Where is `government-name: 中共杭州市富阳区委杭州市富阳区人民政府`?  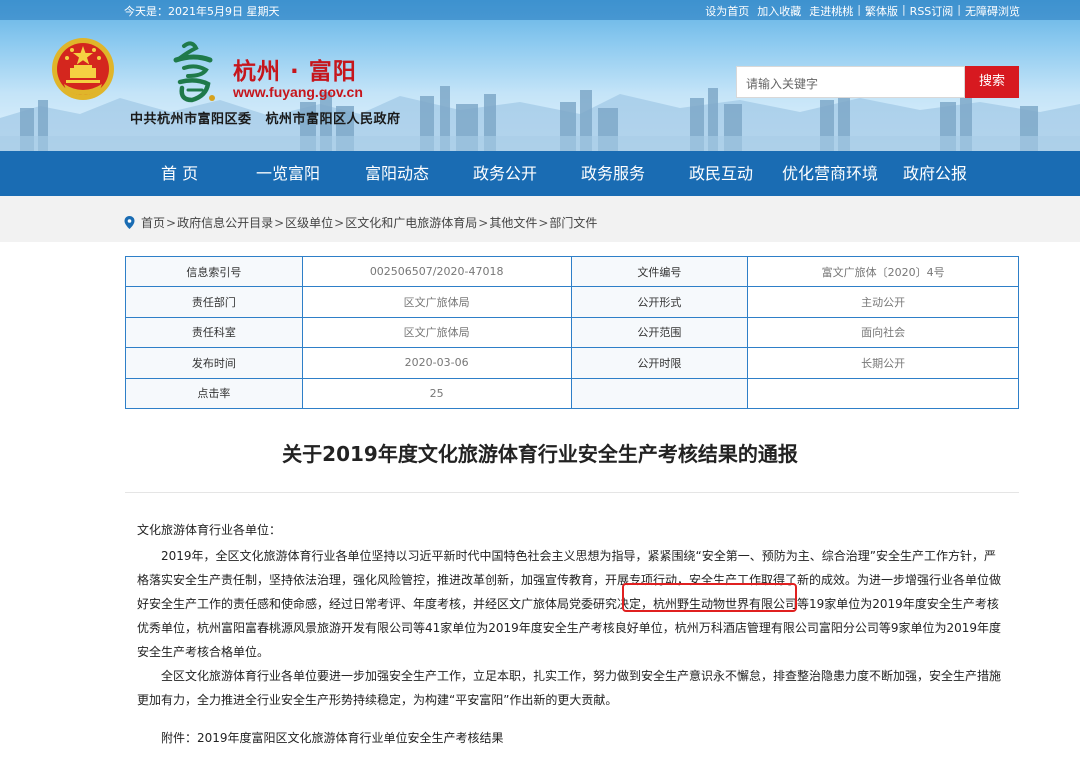 government-name: 中共杭州市富阳区委杭州市富阳区人民政府 is located at coordinates (265, 117).